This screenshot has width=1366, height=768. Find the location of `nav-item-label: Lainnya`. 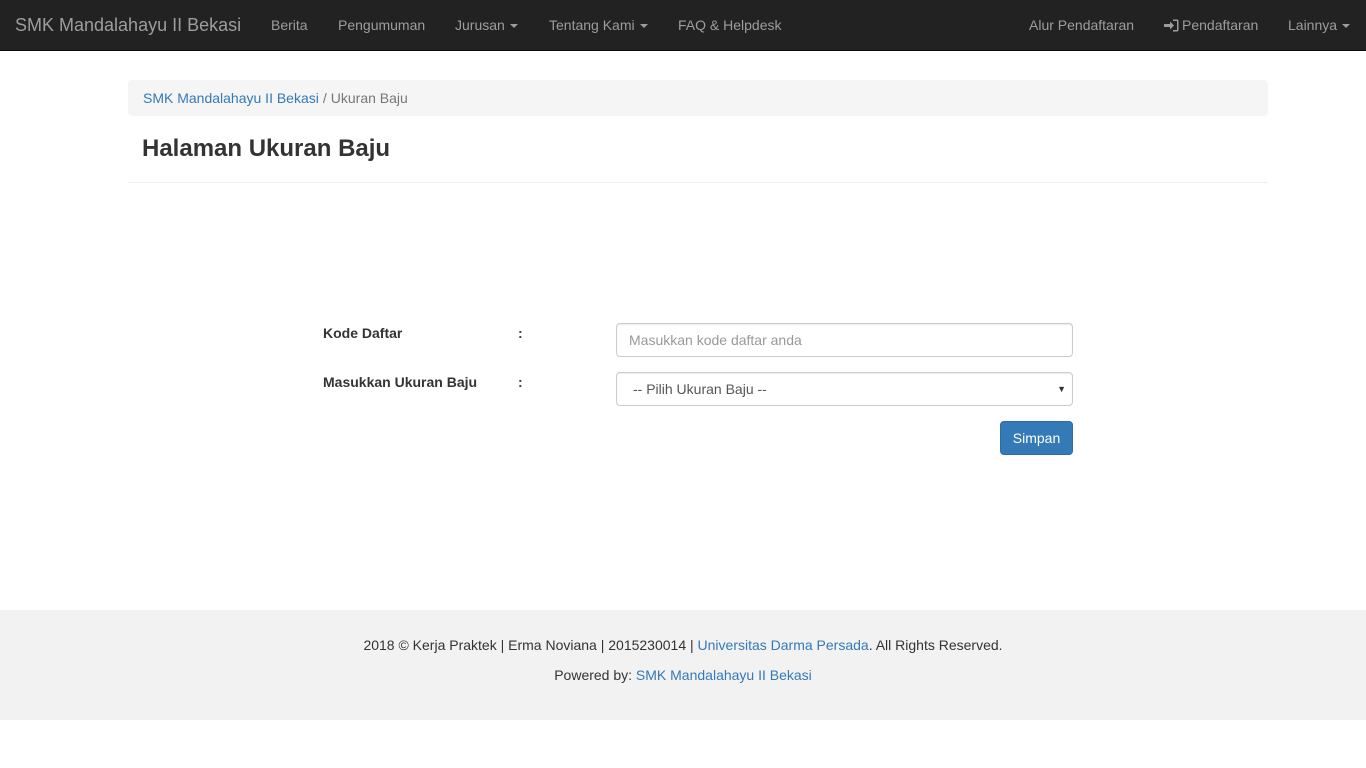

nav-item-label: Lainnya is located at coordinates (1313, 25).